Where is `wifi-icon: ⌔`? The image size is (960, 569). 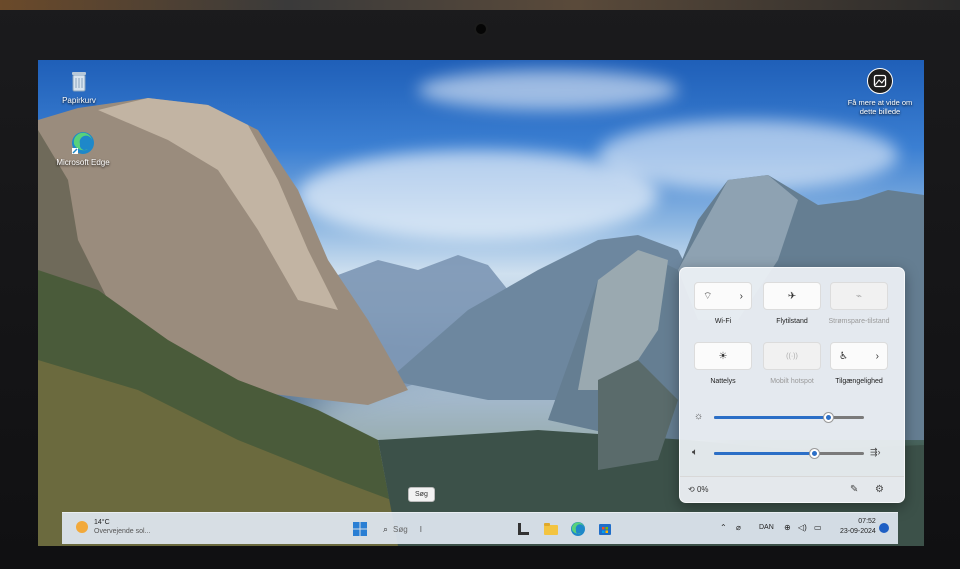 wifi-icon: ⌔ is located at coordinates (708, 296).